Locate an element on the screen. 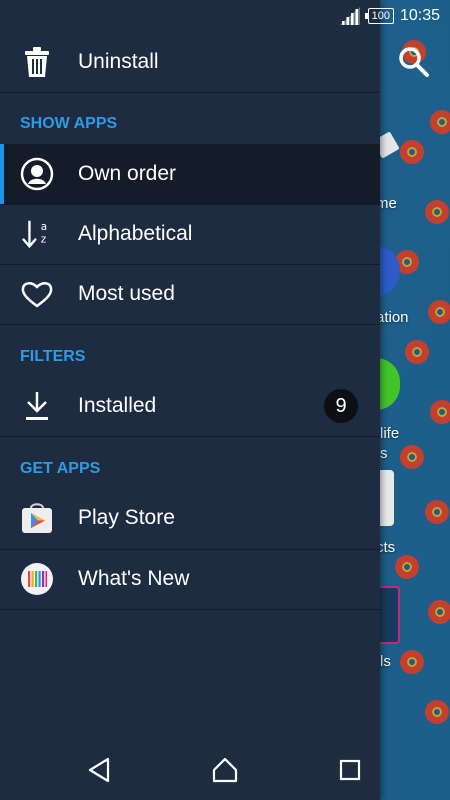 This screenshot has height=800, width=450. battery-indicator: 100 is located at coordinates (379, 16).